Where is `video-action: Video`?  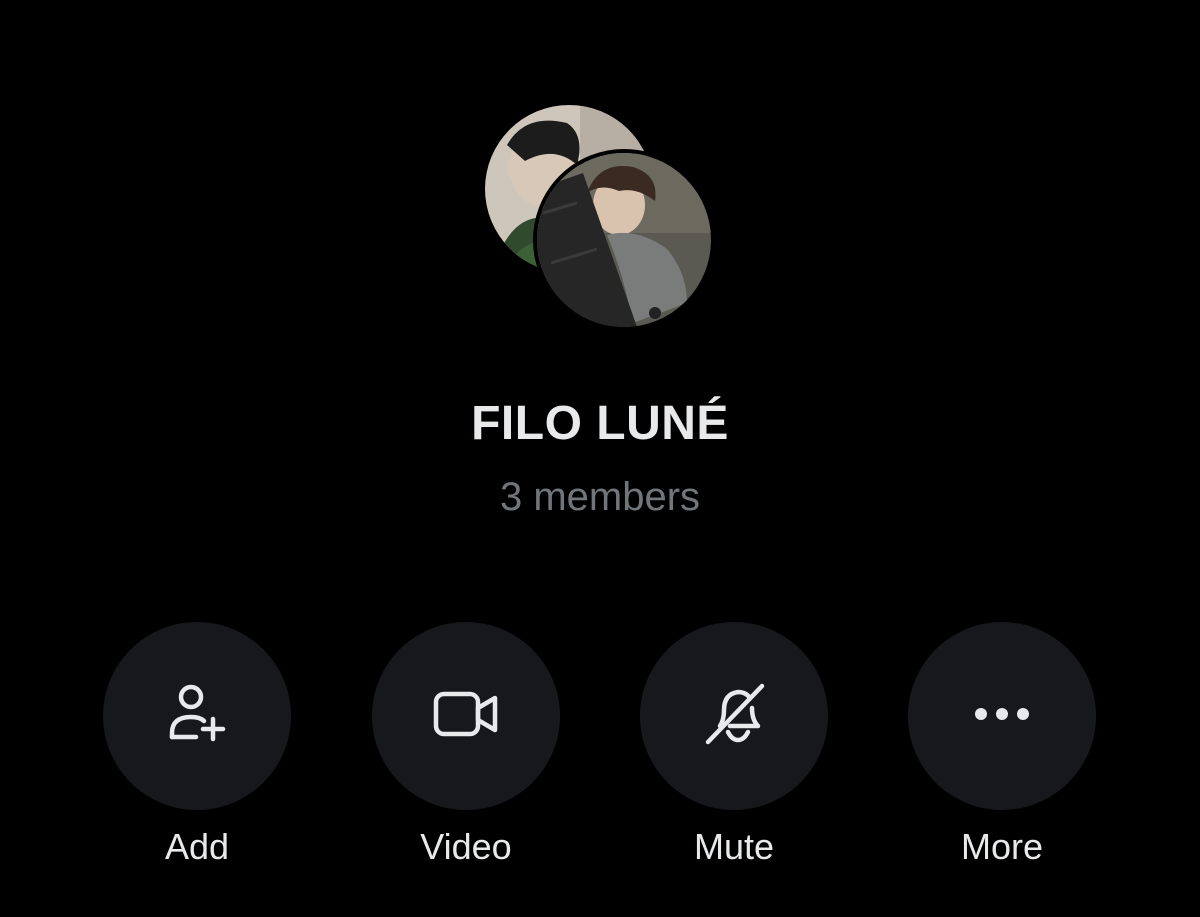
video-action: Video is located at coordinates (466, 745).